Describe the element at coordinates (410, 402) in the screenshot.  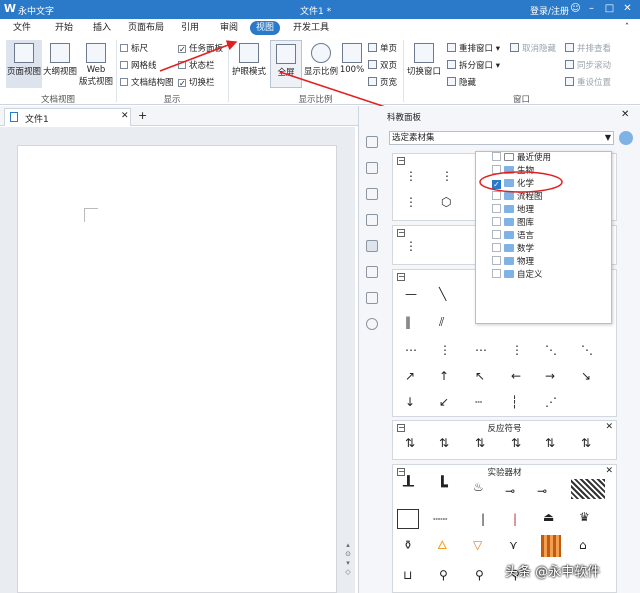
I see `arrow-down-icon: ↓` at that location.